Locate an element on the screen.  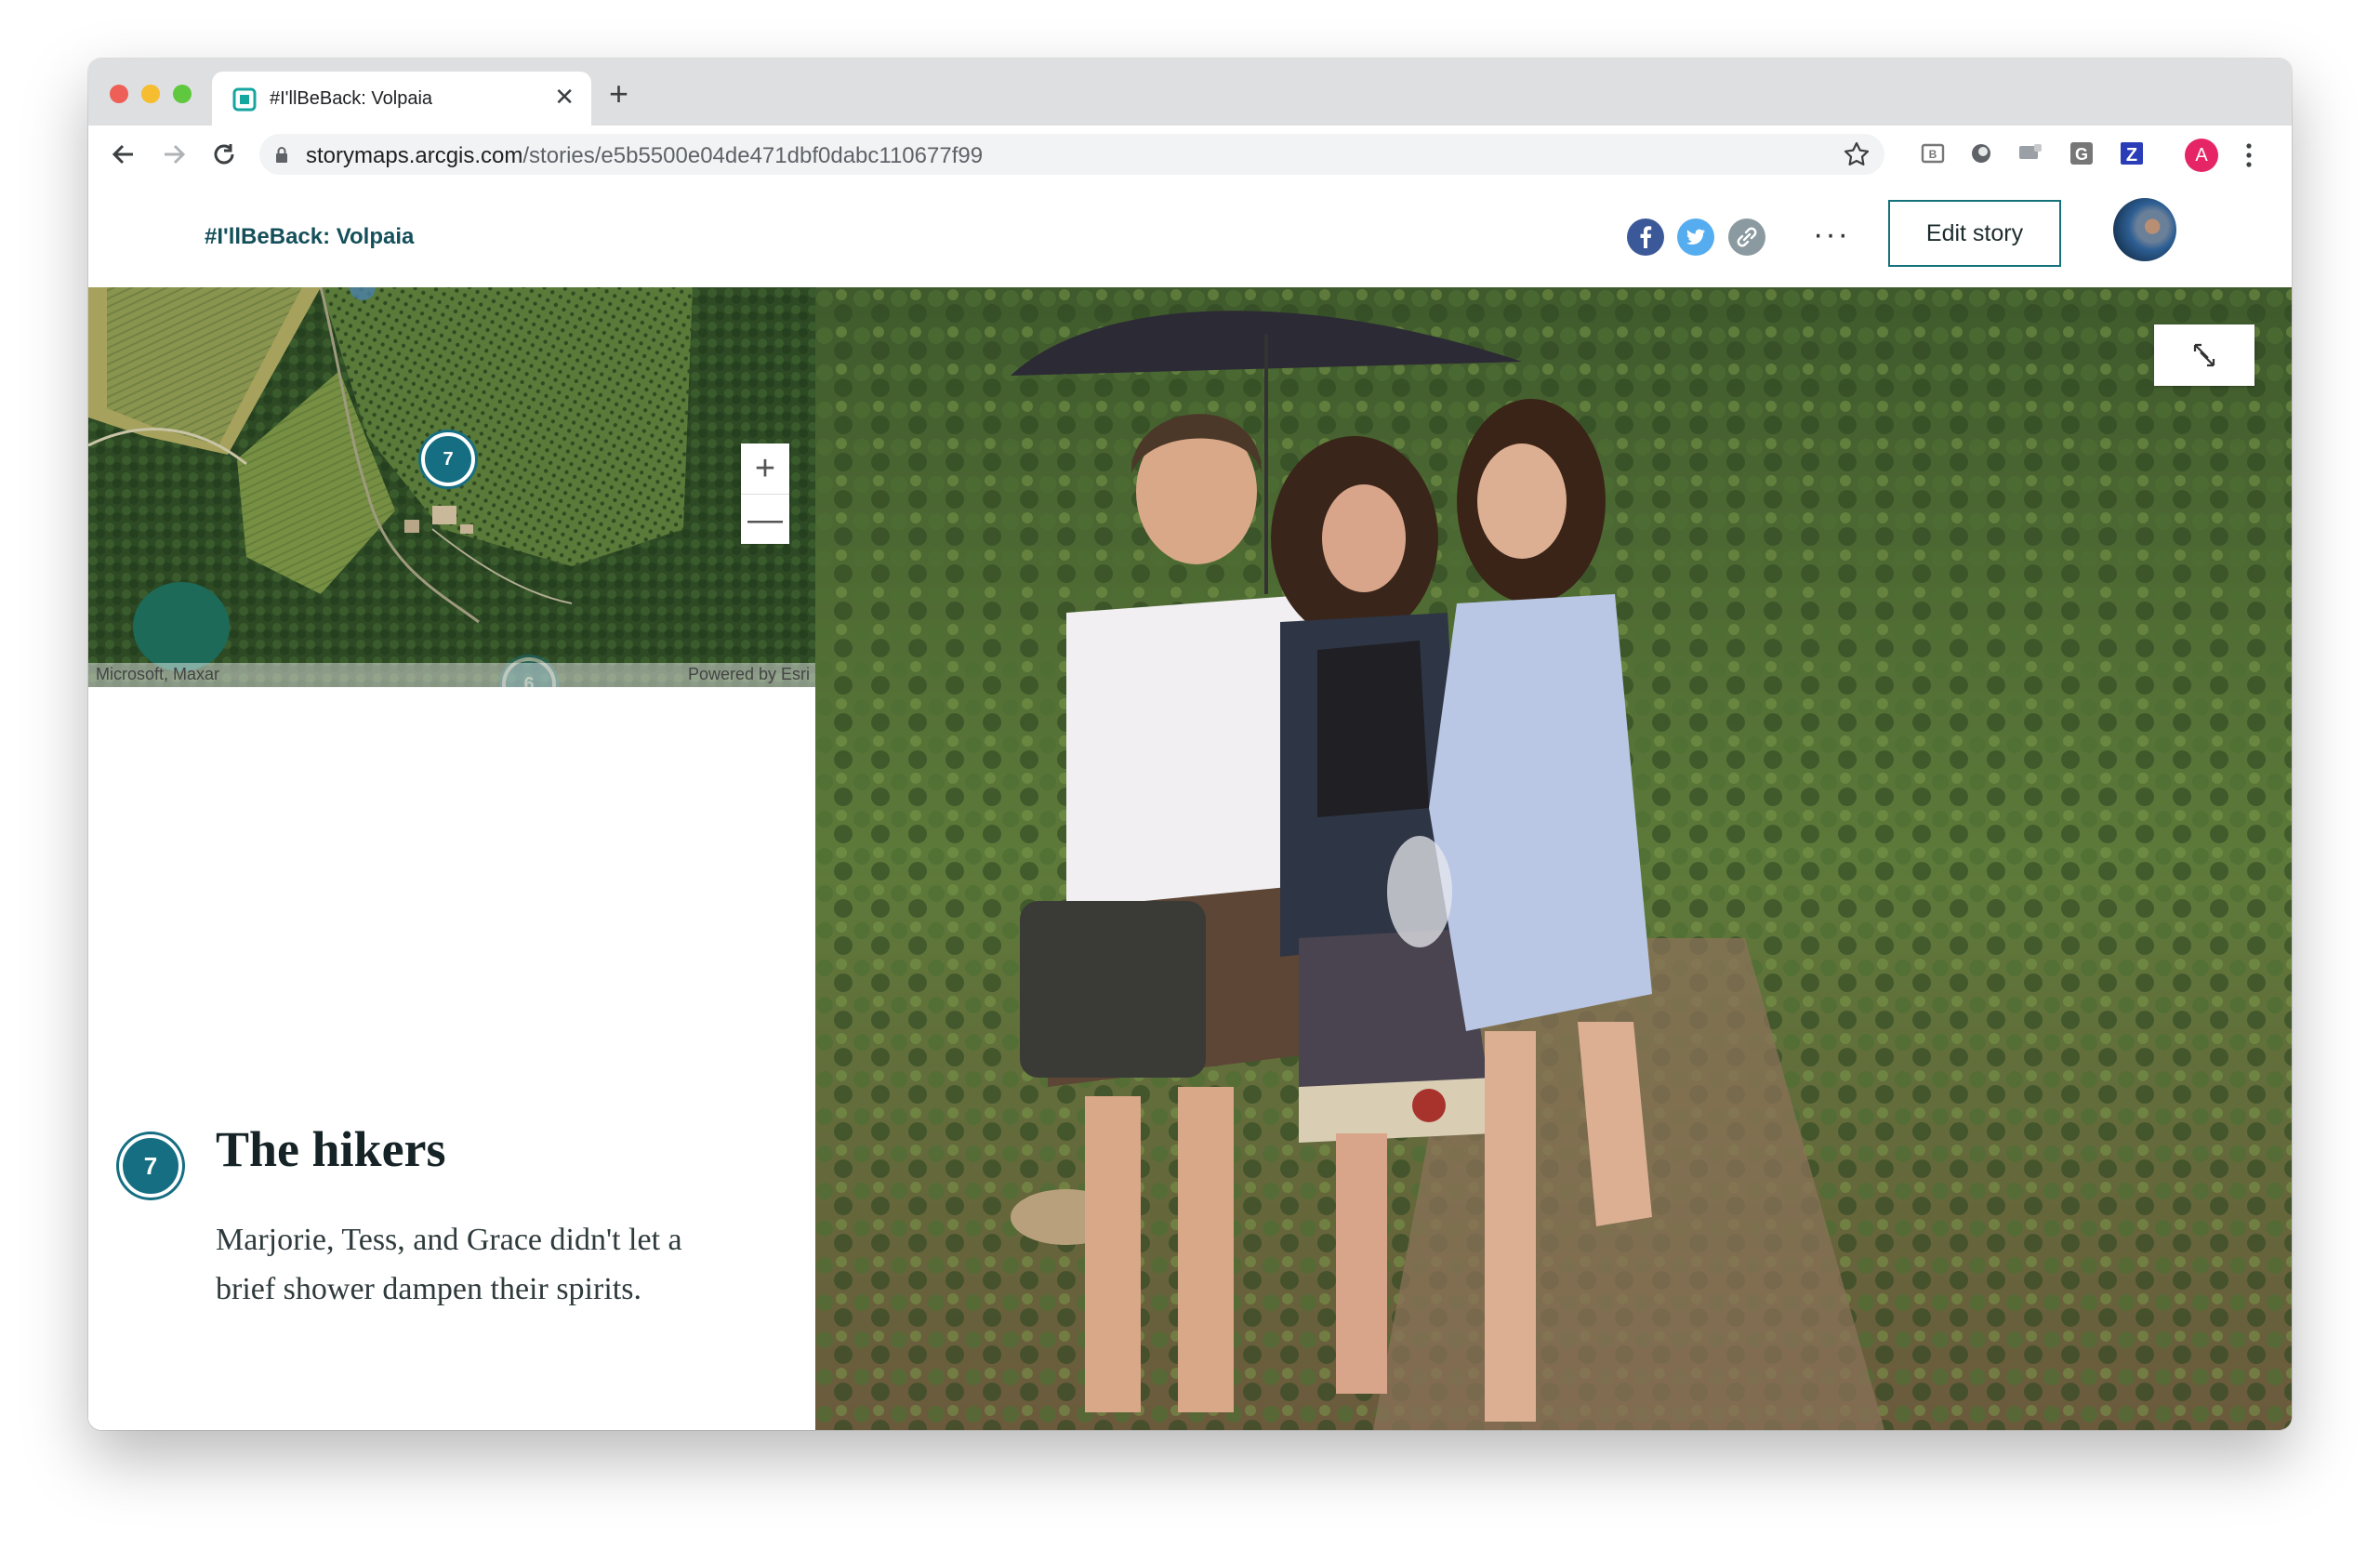
new-tab-button: + is located at coordinates (618, 94).